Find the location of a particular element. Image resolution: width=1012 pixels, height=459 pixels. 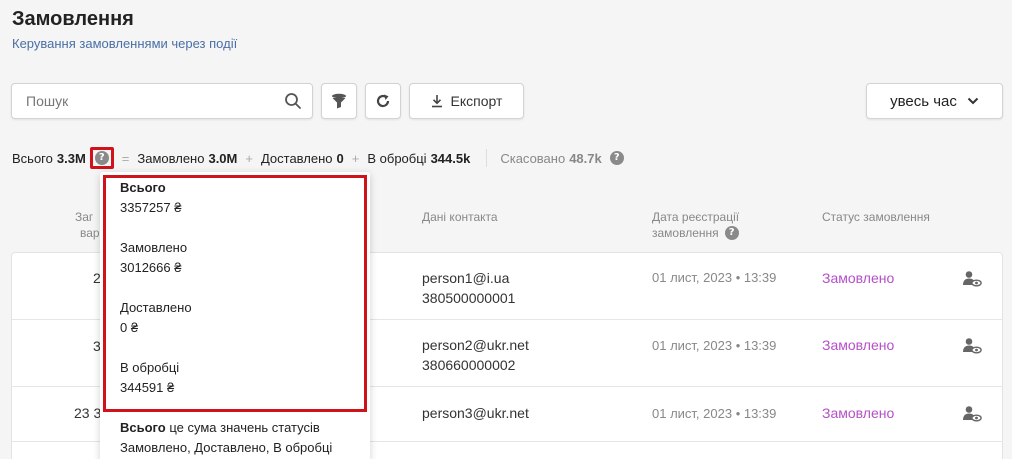

period-select: увесь час is located at coordinates (934, 101).